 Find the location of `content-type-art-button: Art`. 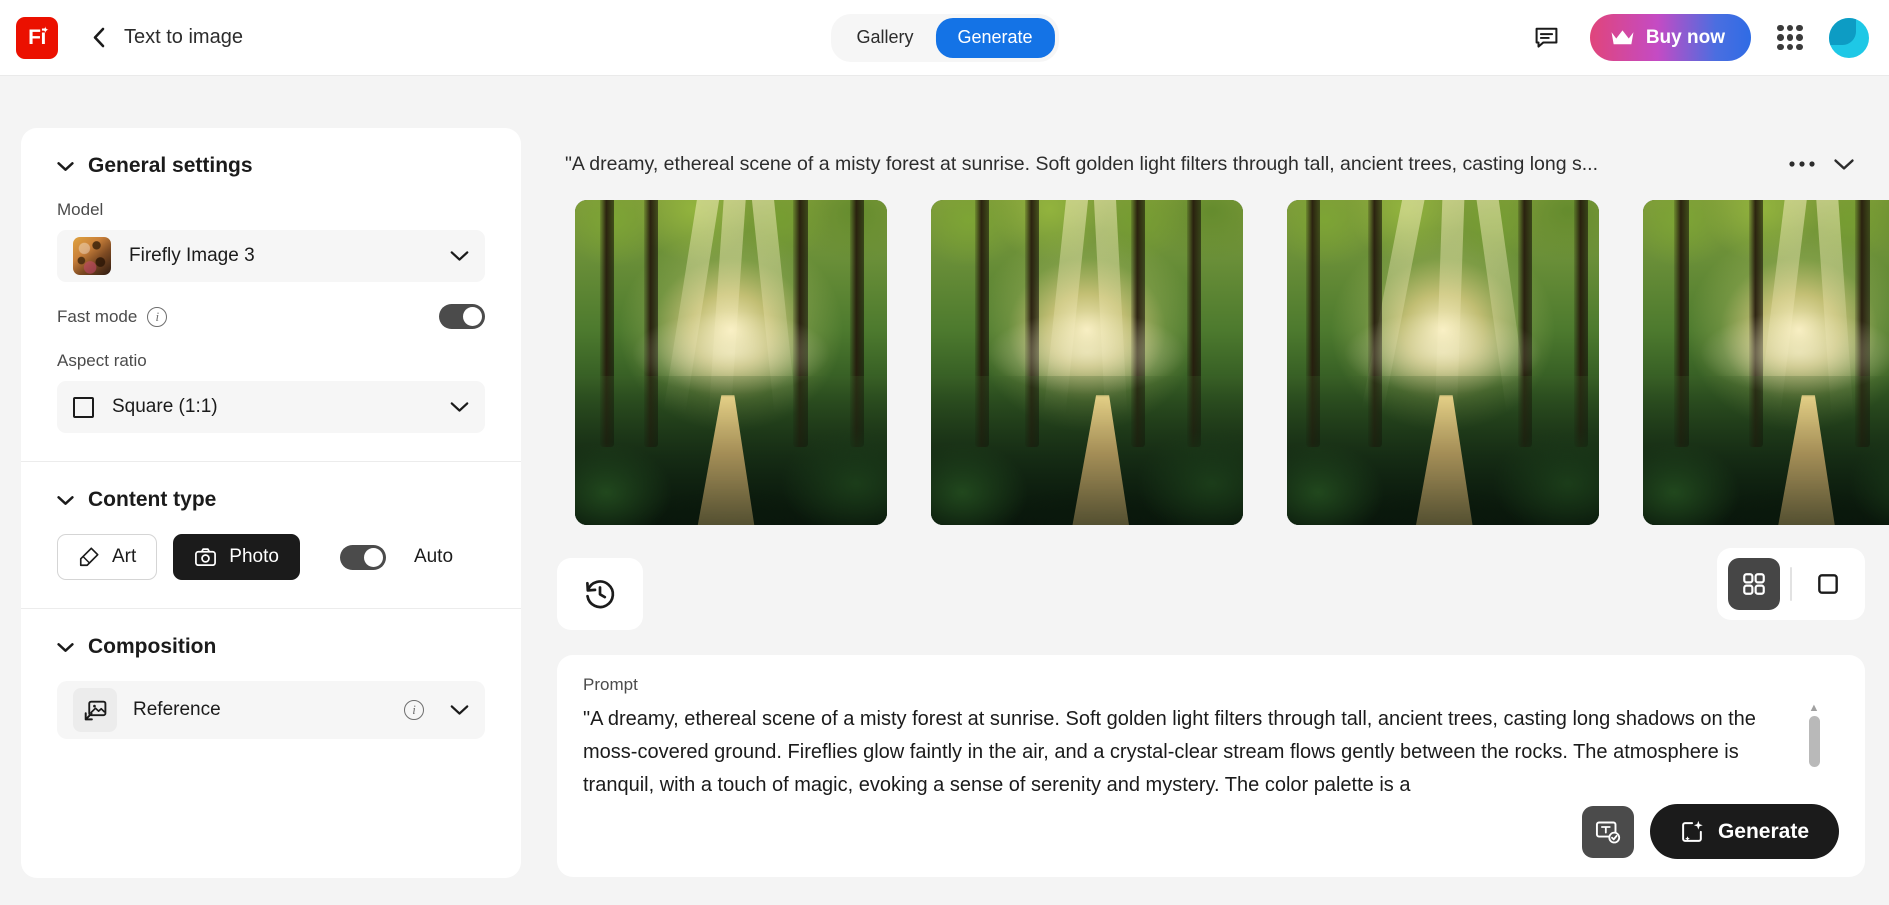

content-type-art-button: Art is located at coordinates (107, 557).